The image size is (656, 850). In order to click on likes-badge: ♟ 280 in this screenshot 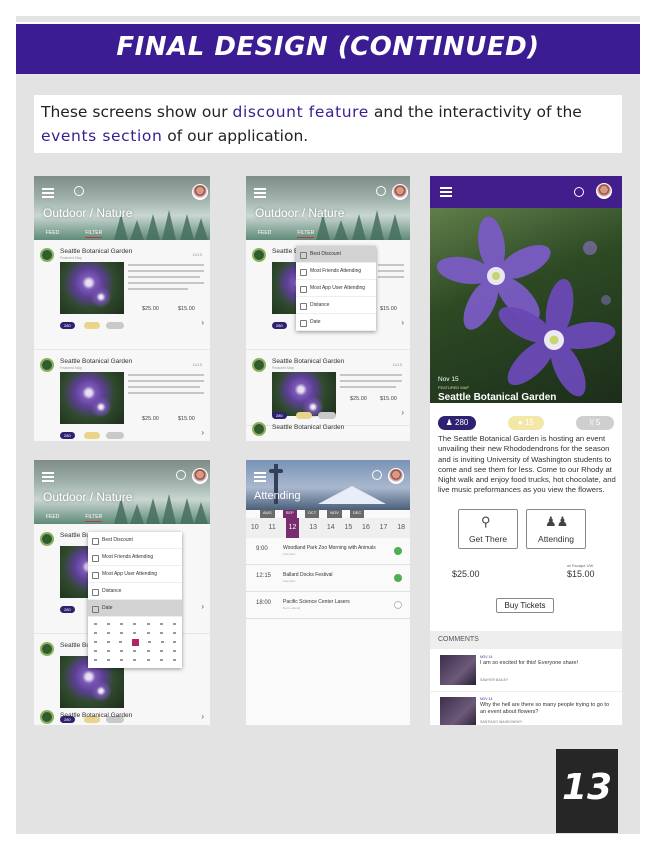, I will do `click(457, 423)`.